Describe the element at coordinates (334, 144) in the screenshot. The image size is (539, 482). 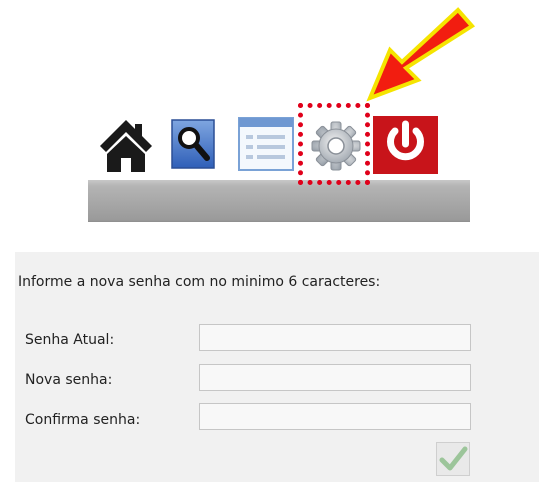
I see `gear-highlight` at that location.